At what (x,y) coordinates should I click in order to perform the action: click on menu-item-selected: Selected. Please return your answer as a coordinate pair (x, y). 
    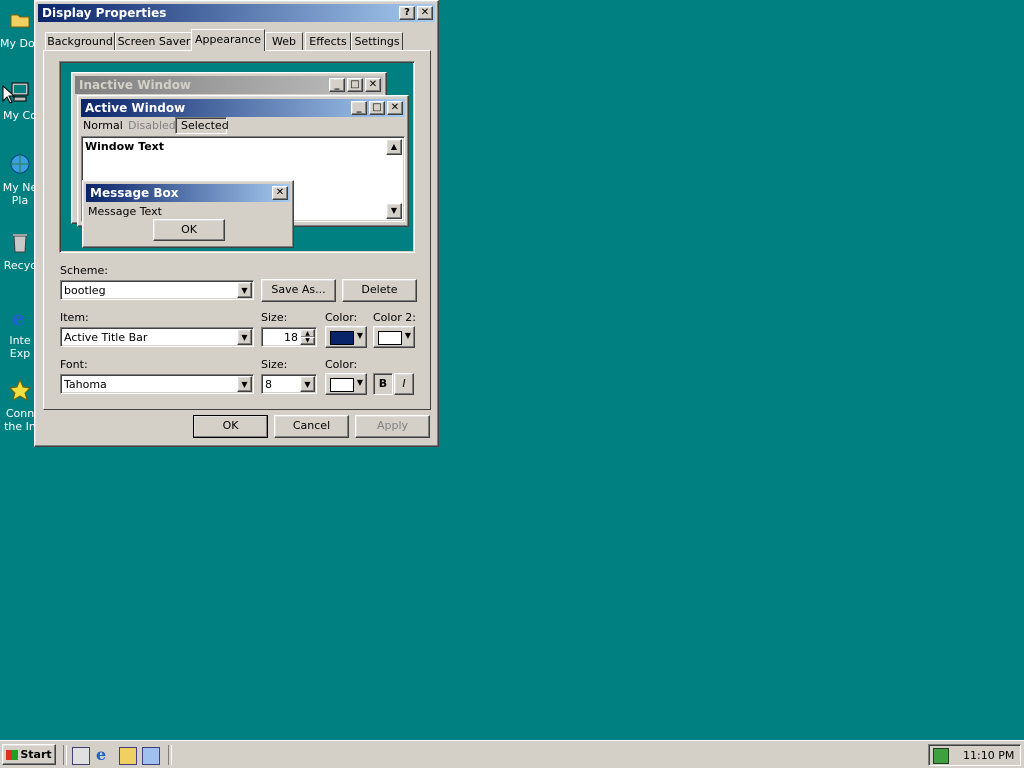
    Looking at the image, I should click on (202, 125).